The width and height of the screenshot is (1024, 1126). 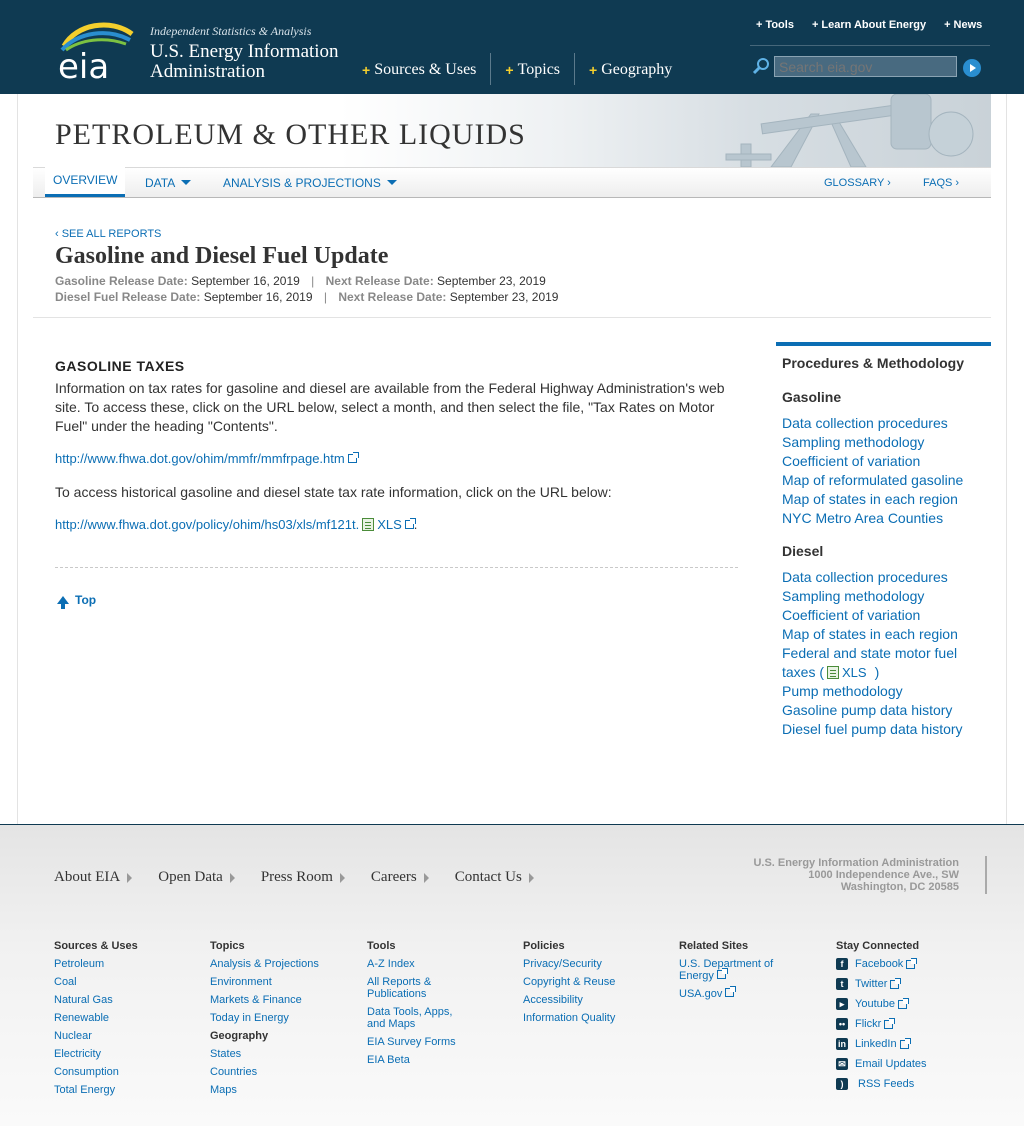 I want to click on social-facebook: f Facebook, so click(x=881, y=963).